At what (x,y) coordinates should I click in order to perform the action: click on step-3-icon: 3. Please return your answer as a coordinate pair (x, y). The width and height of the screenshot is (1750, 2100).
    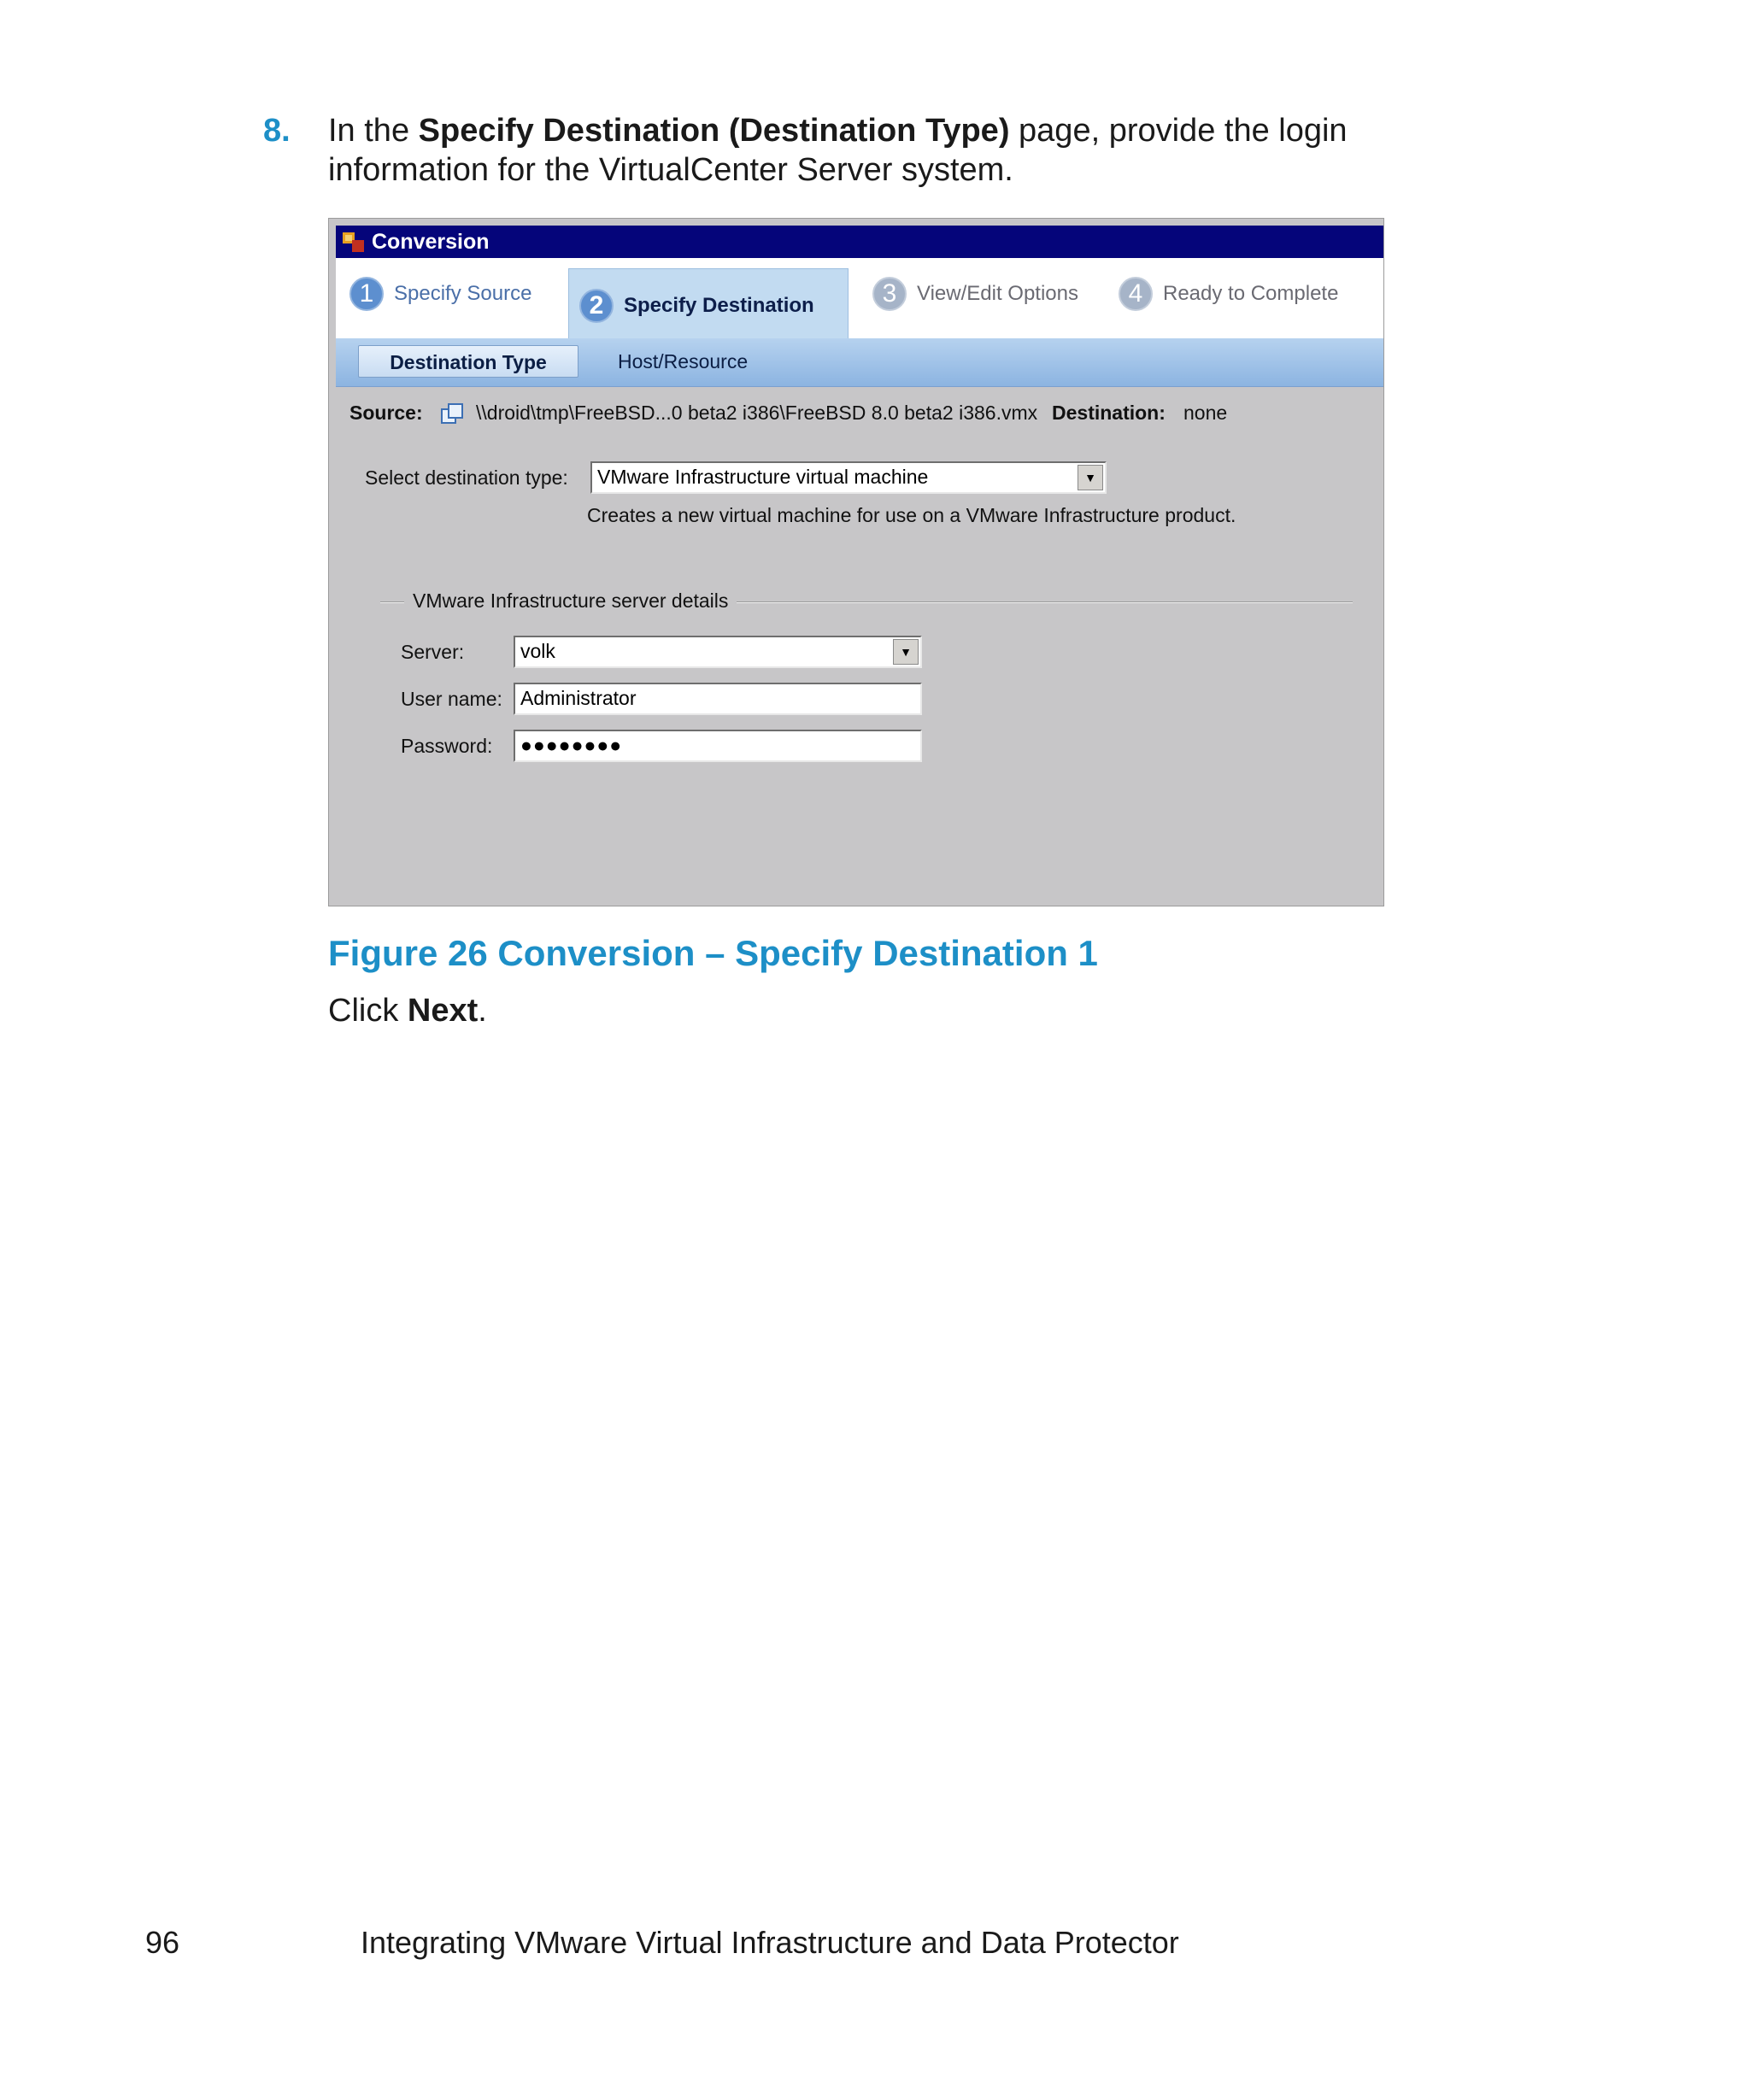
    Looking at the image, I should click on (890, 294).